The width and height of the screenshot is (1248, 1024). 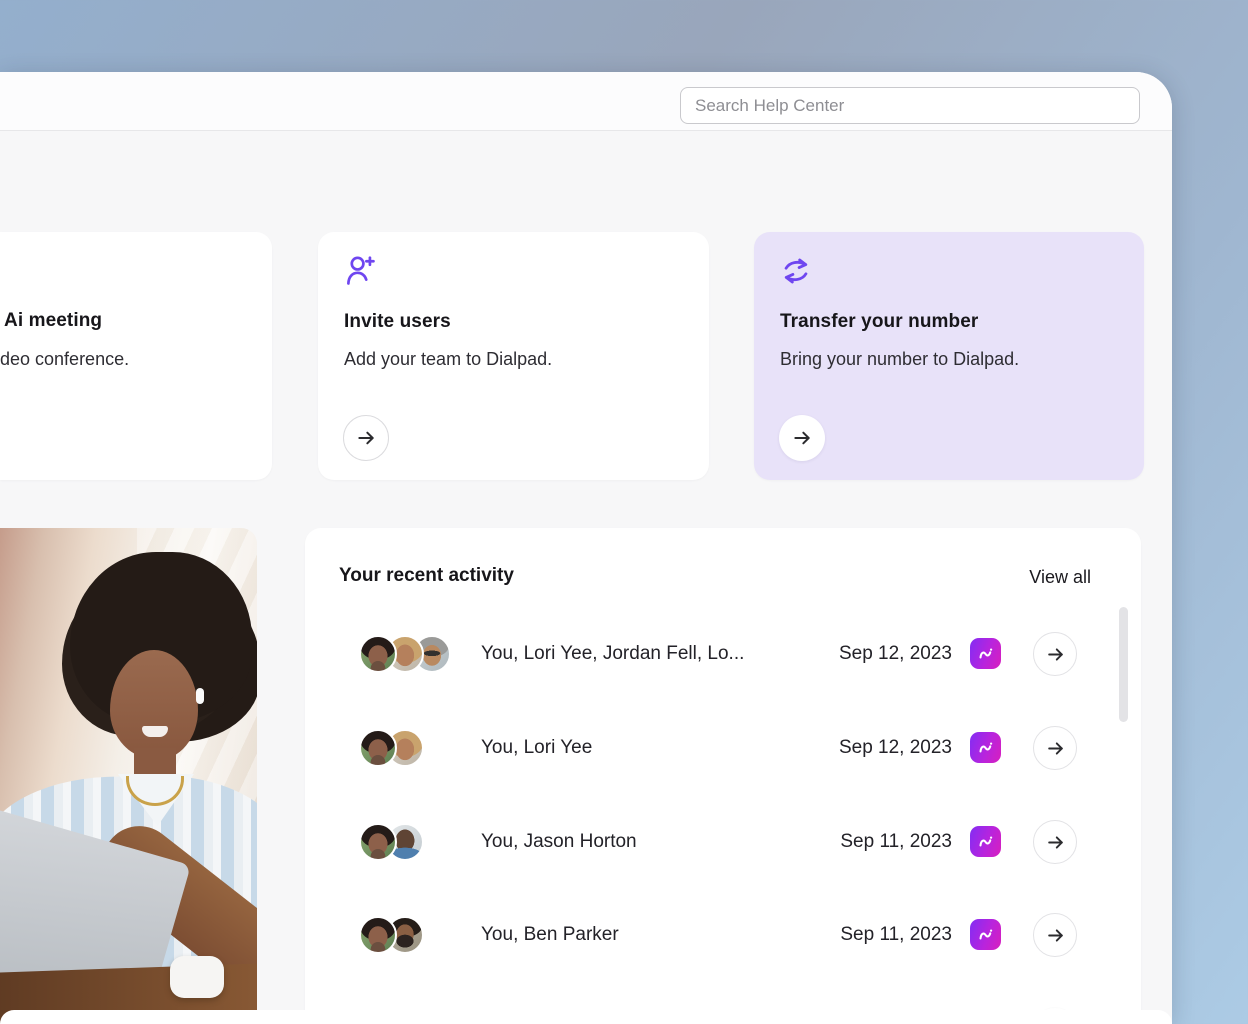 I want to click on card-invite-users: Invite users Add your team to Dialpad., so click(x=513, y=356).